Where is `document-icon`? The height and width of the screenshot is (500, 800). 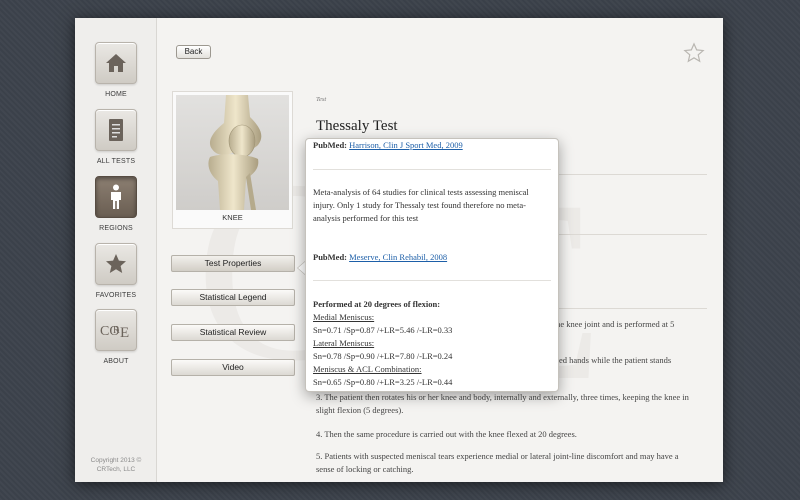
document-icon is located at coordinates (116, 130).